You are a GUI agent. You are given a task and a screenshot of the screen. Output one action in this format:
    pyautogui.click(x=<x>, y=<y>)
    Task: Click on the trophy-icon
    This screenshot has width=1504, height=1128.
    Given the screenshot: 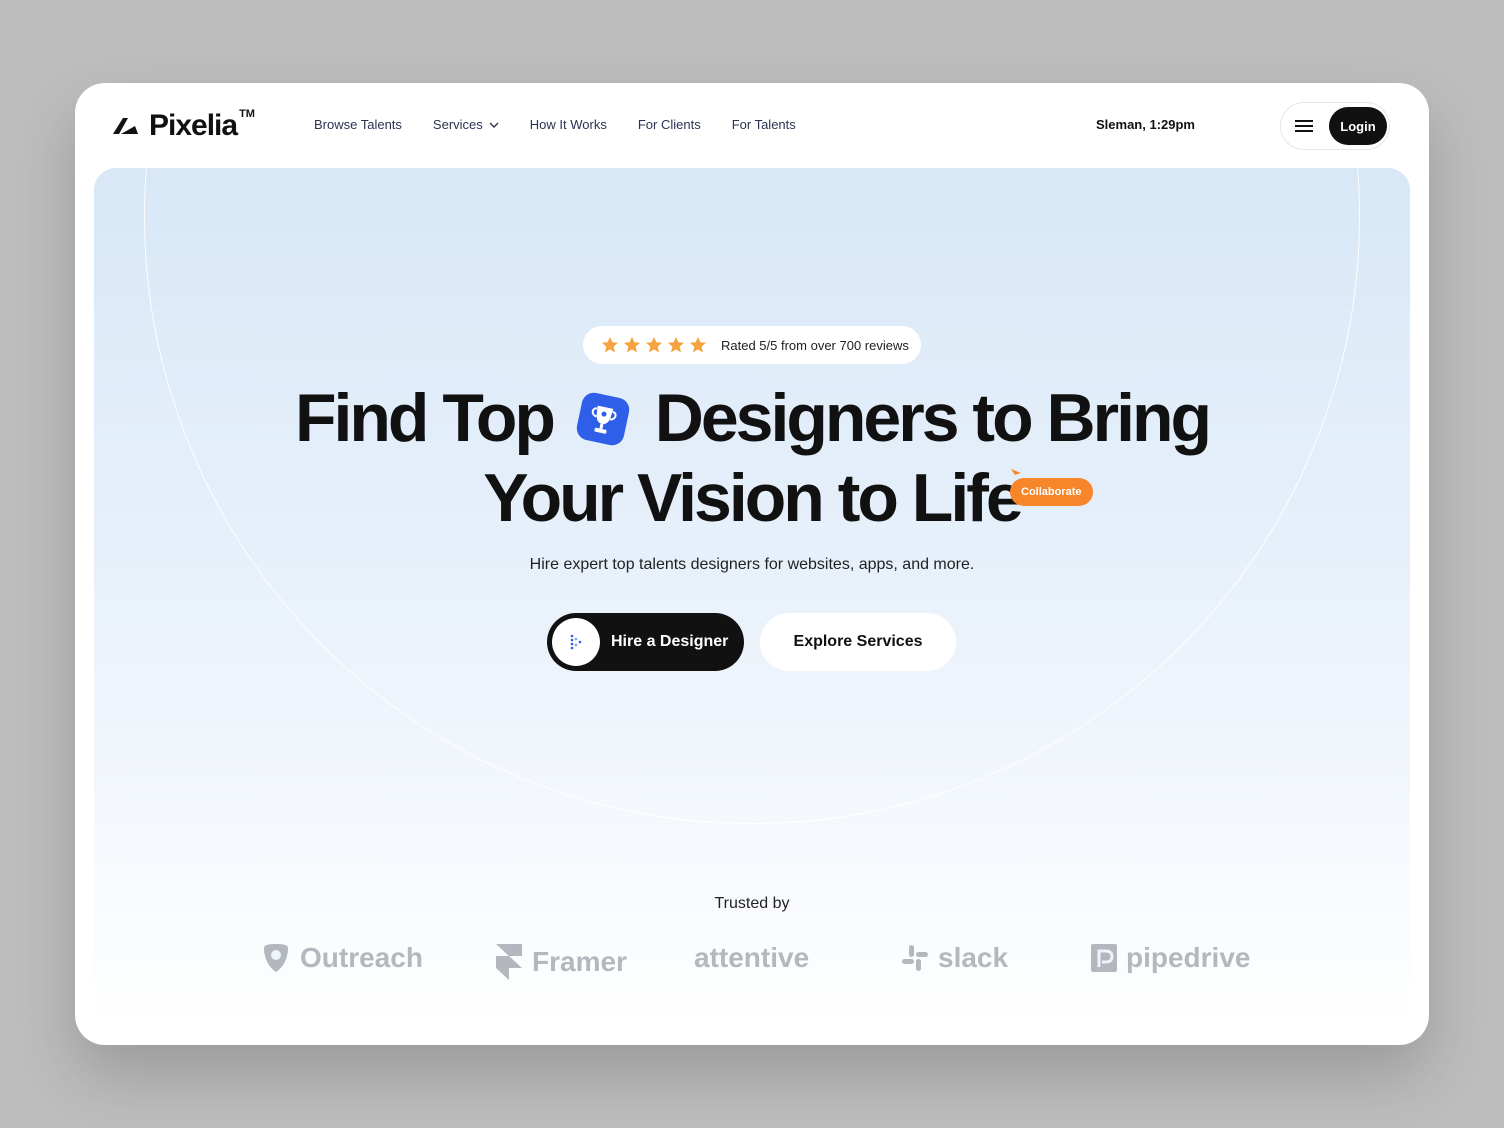 What is the action you would take?
    pyautogui.click(x=603, y=419)
    